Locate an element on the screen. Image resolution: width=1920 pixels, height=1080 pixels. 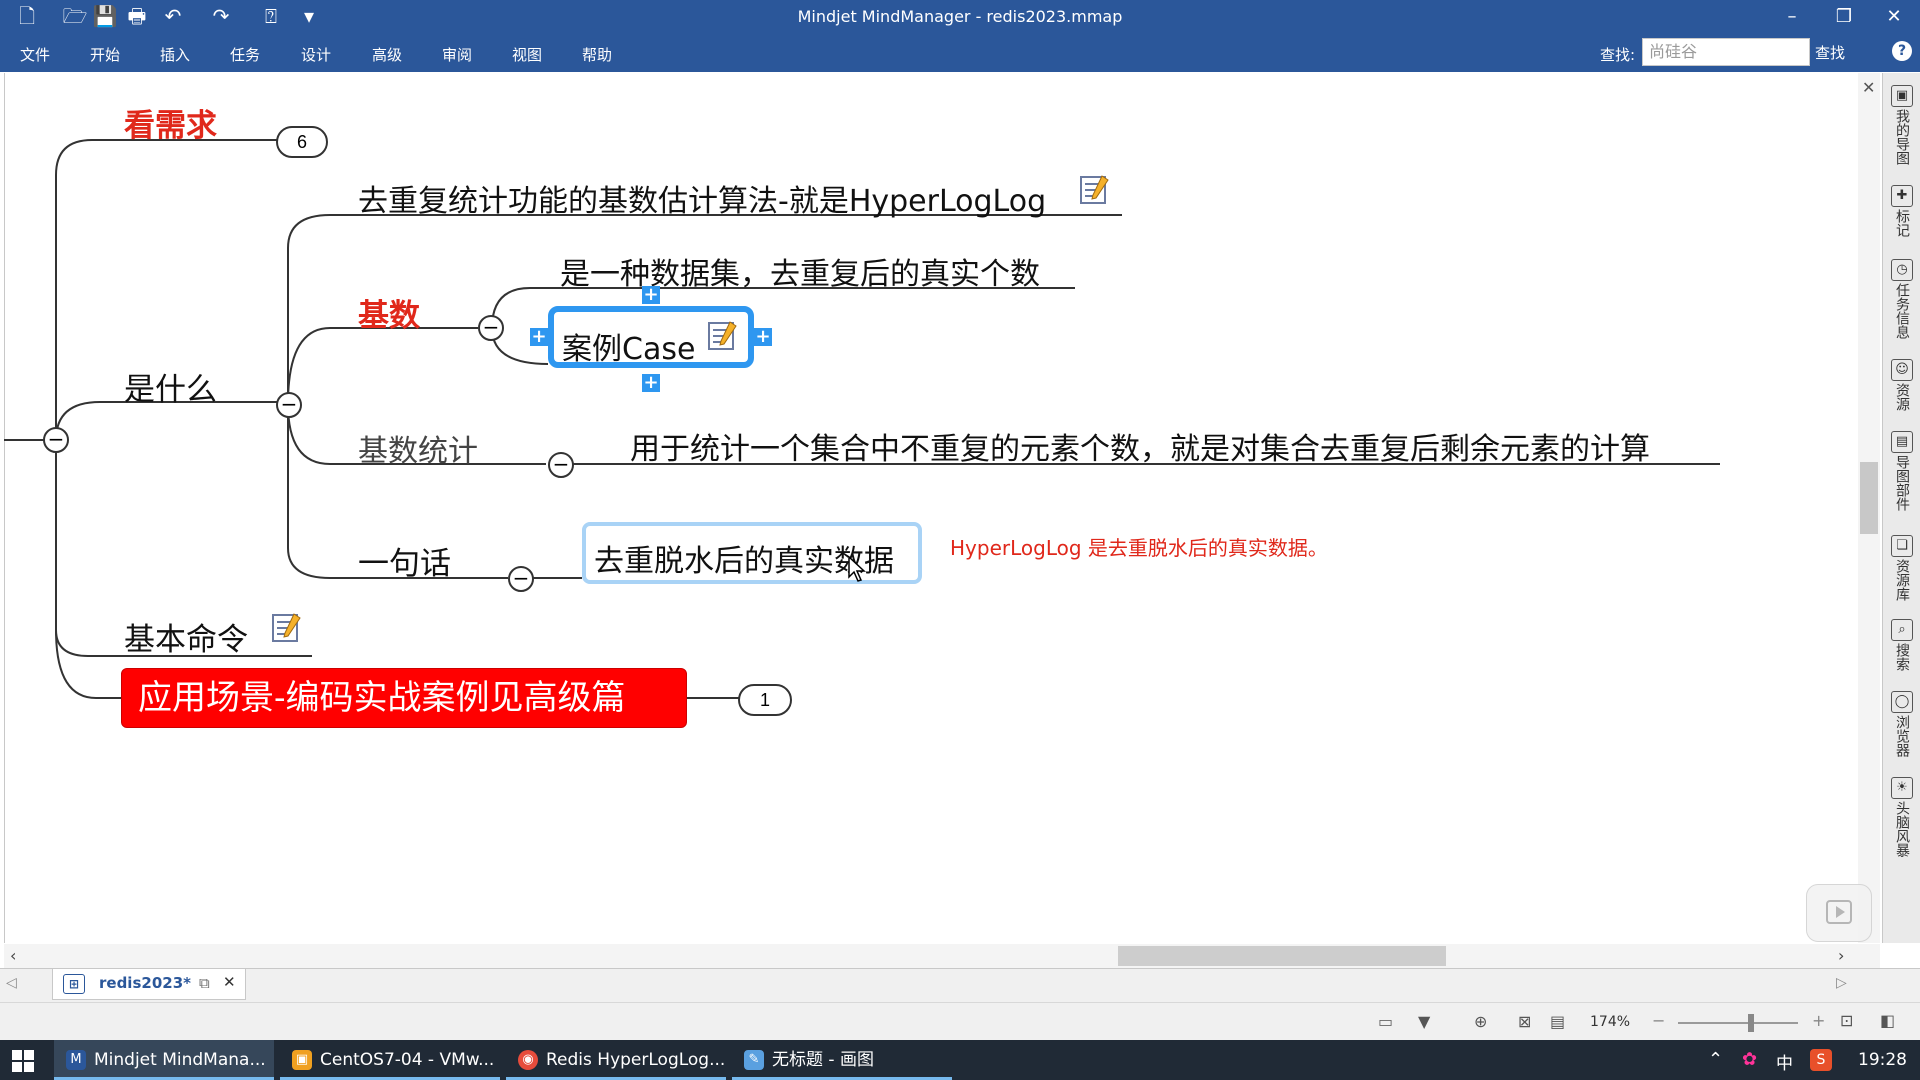
topic-yijuhua-definition-box: 去重脱水后的真实数据 is located at coordinates (752, 553).